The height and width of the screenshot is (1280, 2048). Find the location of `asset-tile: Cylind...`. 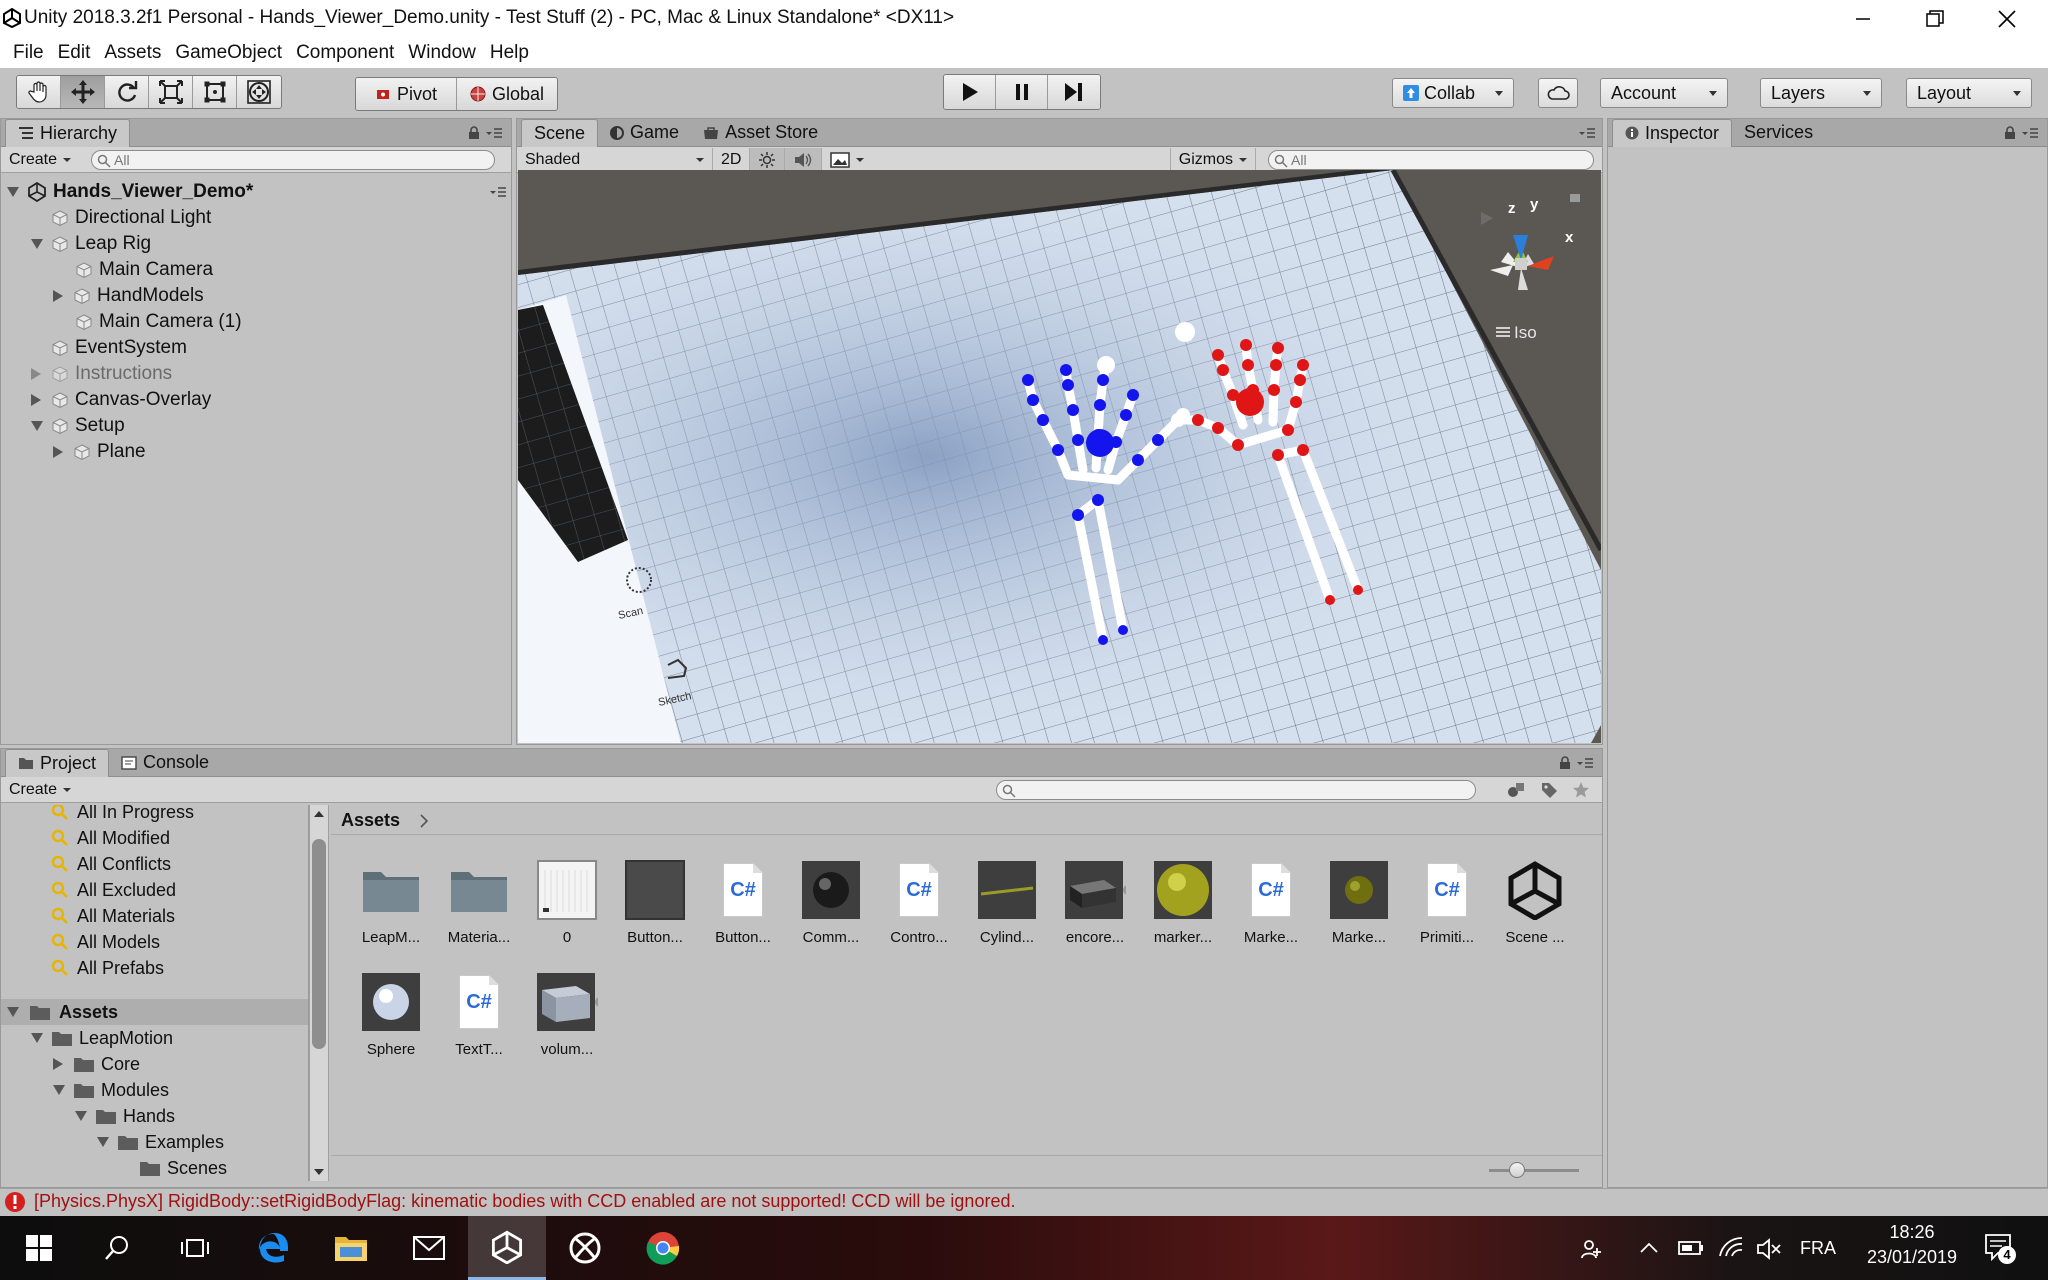

asset-tile: Cylind... is located at coordinates (1007, 902).